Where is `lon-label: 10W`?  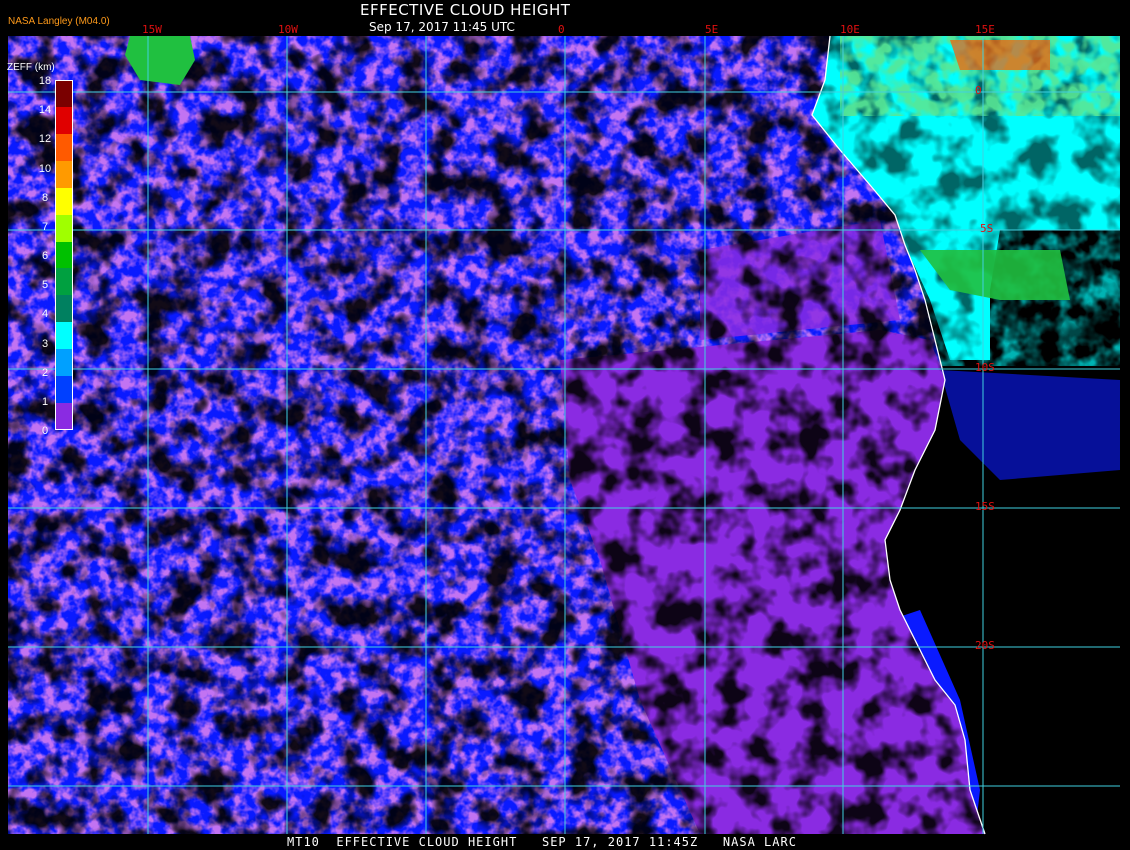 lon-label: 10W is located at coordinates (288, 29).